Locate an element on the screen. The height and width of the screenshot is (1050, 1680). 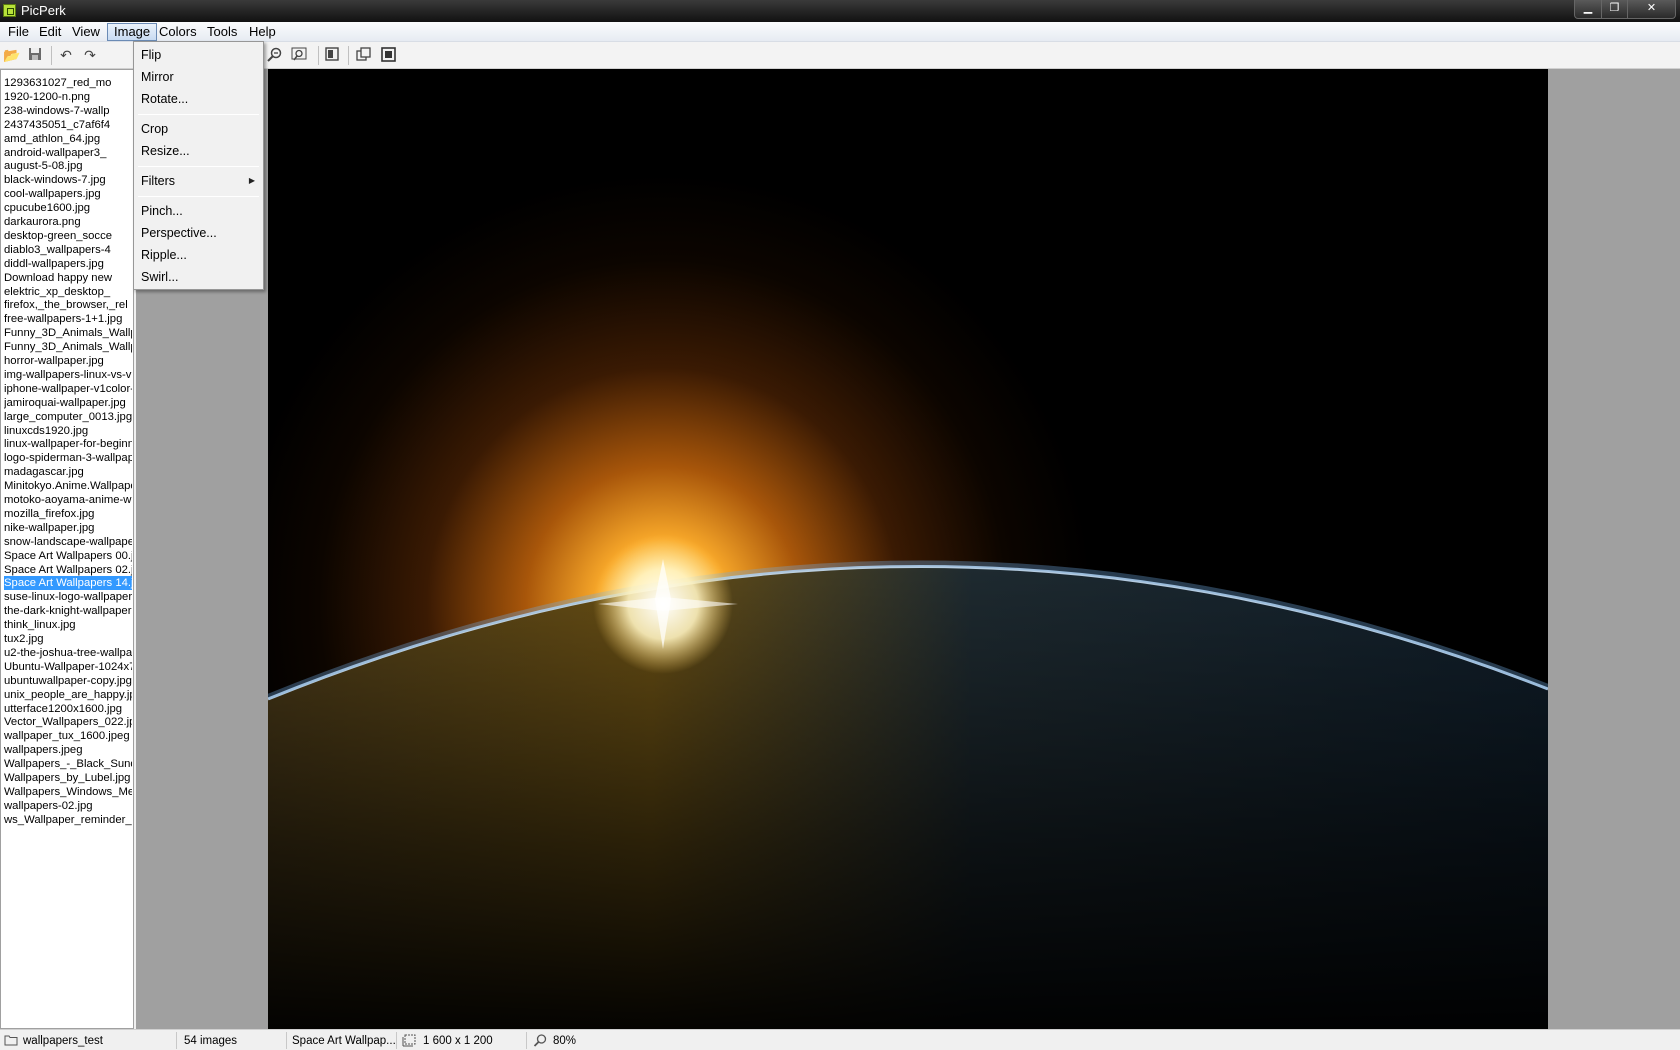
menu-mirror: Mirror is located at coordinates (198, 77).